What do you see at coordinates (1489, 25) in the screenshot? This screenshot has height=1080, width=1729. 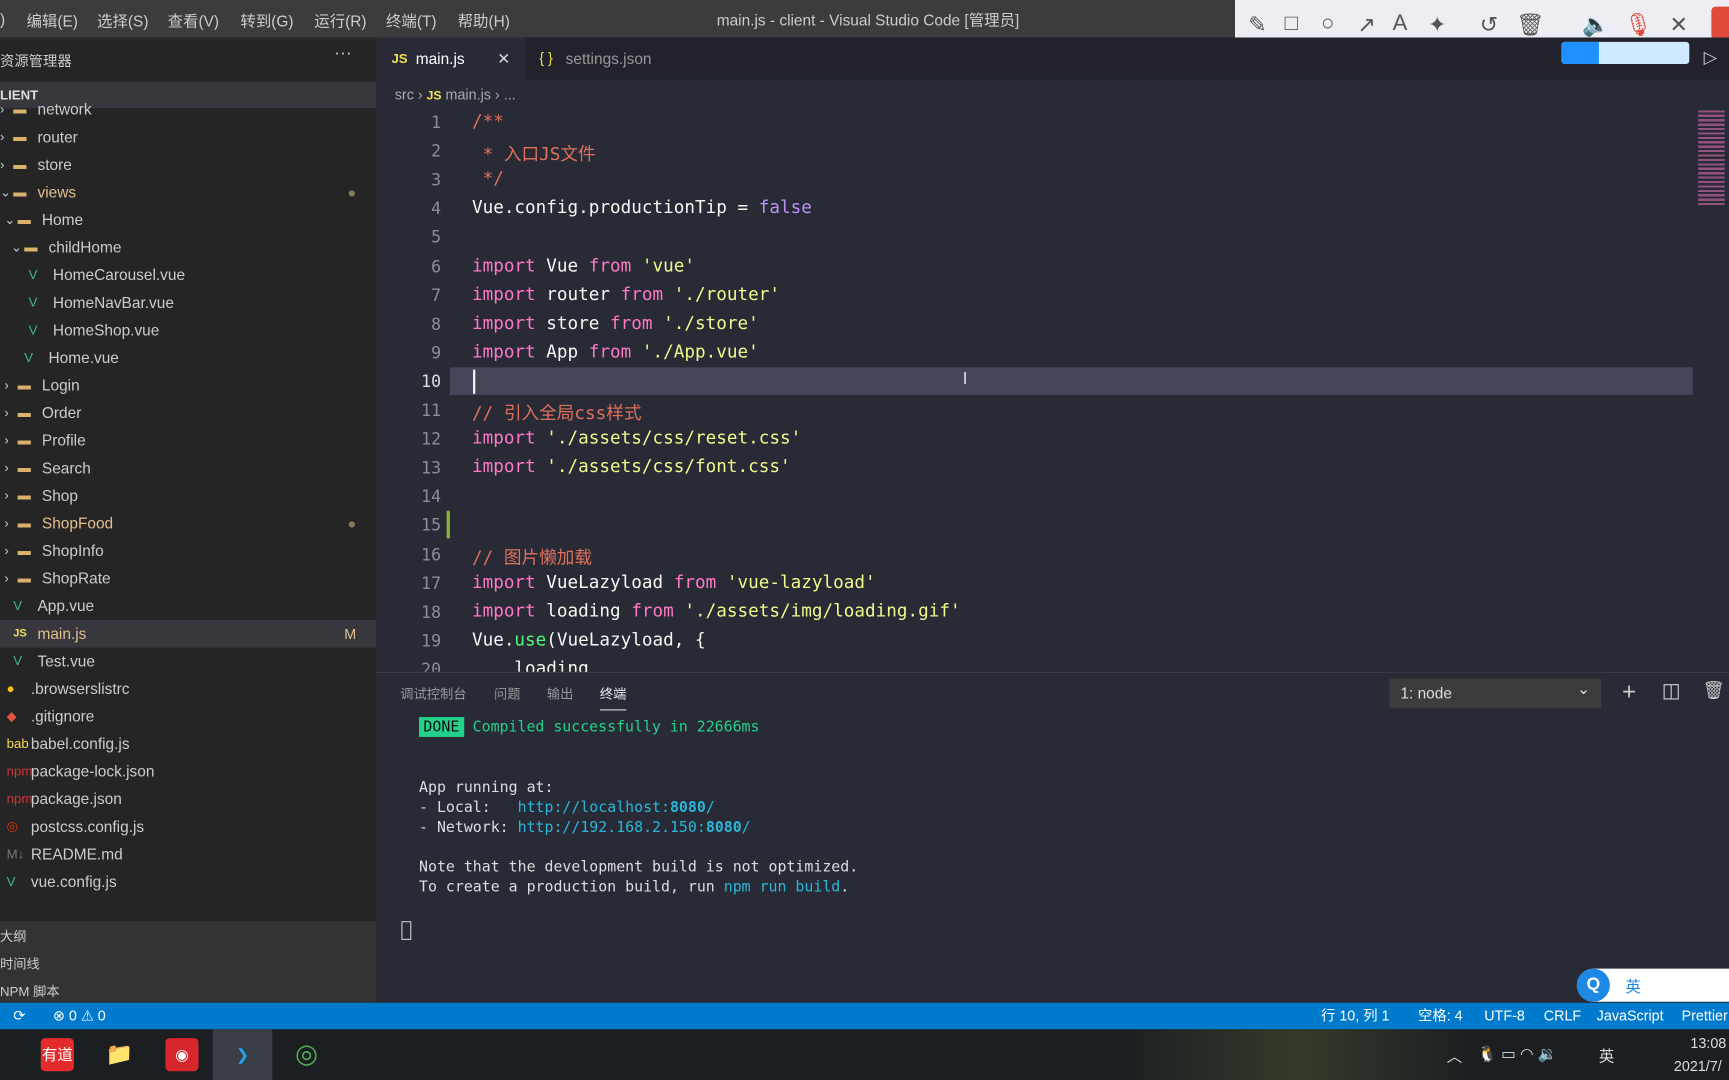 I see `undo-icon: ↺` at bounding box center [1489, 25].